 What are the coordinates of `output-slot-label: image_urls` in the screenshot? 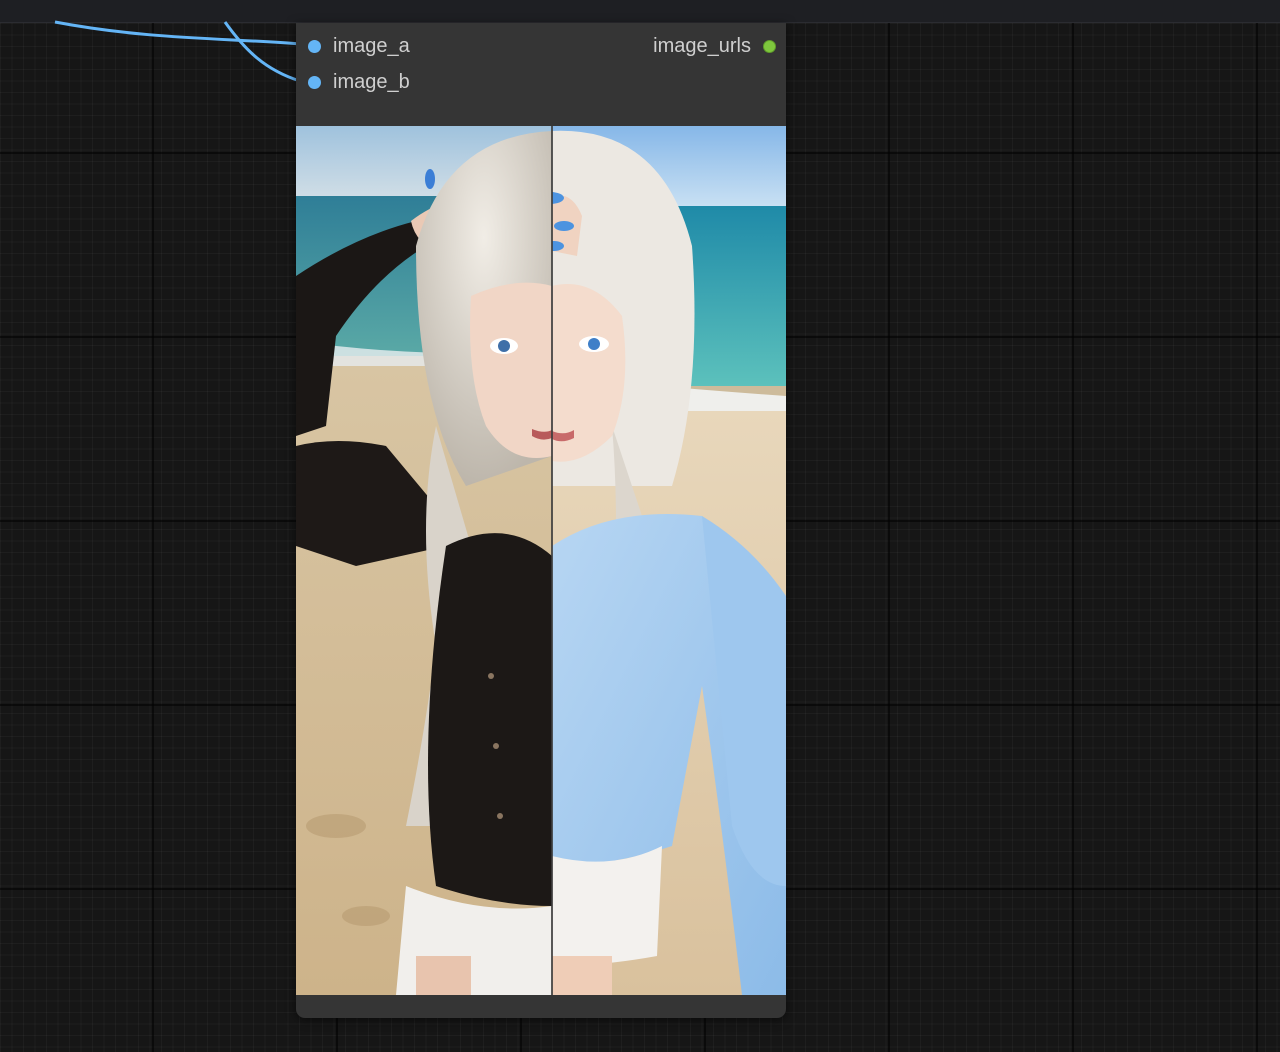 It's located at (702, 45).